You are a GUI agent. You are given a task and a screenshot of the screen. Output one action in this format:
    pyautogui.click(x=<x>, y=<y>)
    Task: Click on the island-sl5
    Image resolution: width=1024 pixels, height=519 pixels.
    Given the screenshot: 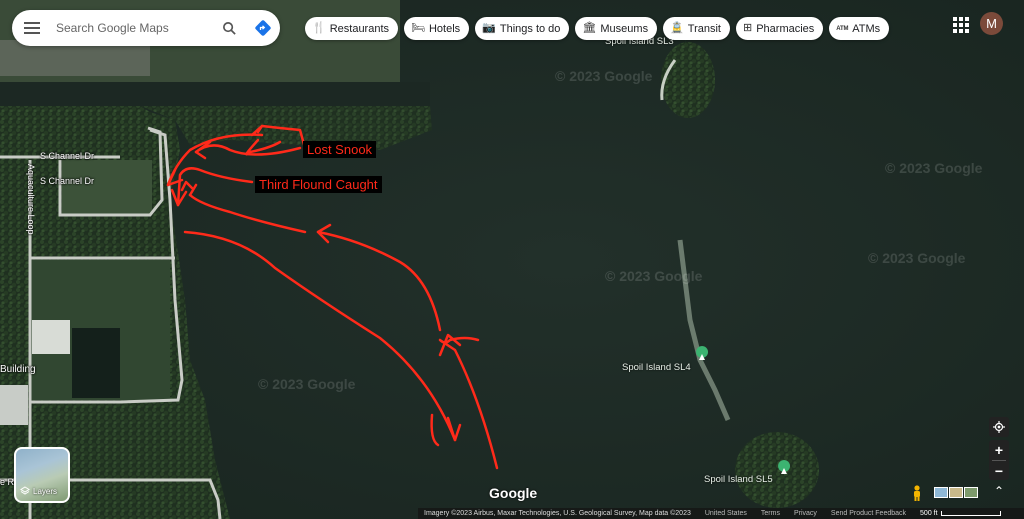 What is the action you would take?
    pyautogui.click(x=777, y=470)
    